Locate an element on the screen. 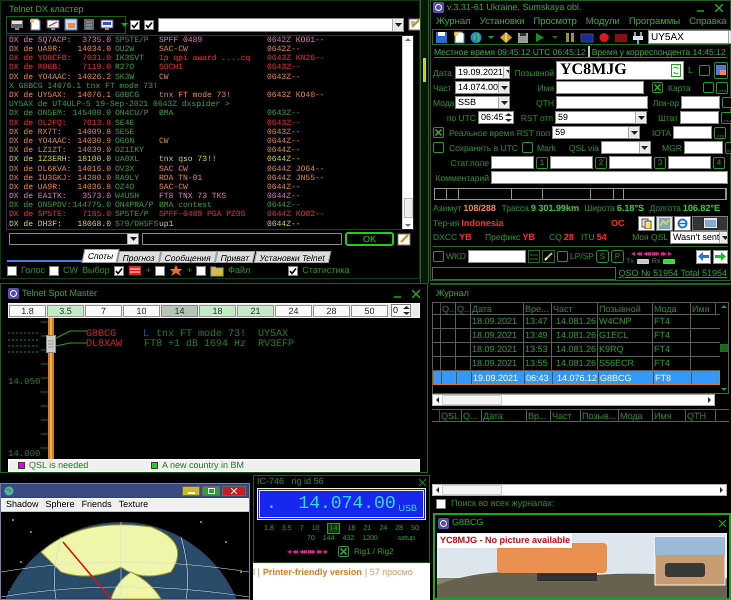  menu-item: Friends is located at coordinates (97, 505).